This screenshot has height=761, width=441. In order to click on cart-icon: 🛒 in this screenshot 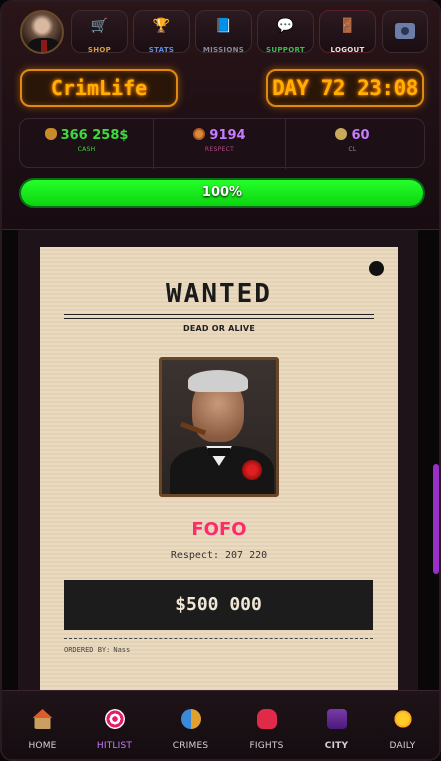, I will do `click(99, 26)`.